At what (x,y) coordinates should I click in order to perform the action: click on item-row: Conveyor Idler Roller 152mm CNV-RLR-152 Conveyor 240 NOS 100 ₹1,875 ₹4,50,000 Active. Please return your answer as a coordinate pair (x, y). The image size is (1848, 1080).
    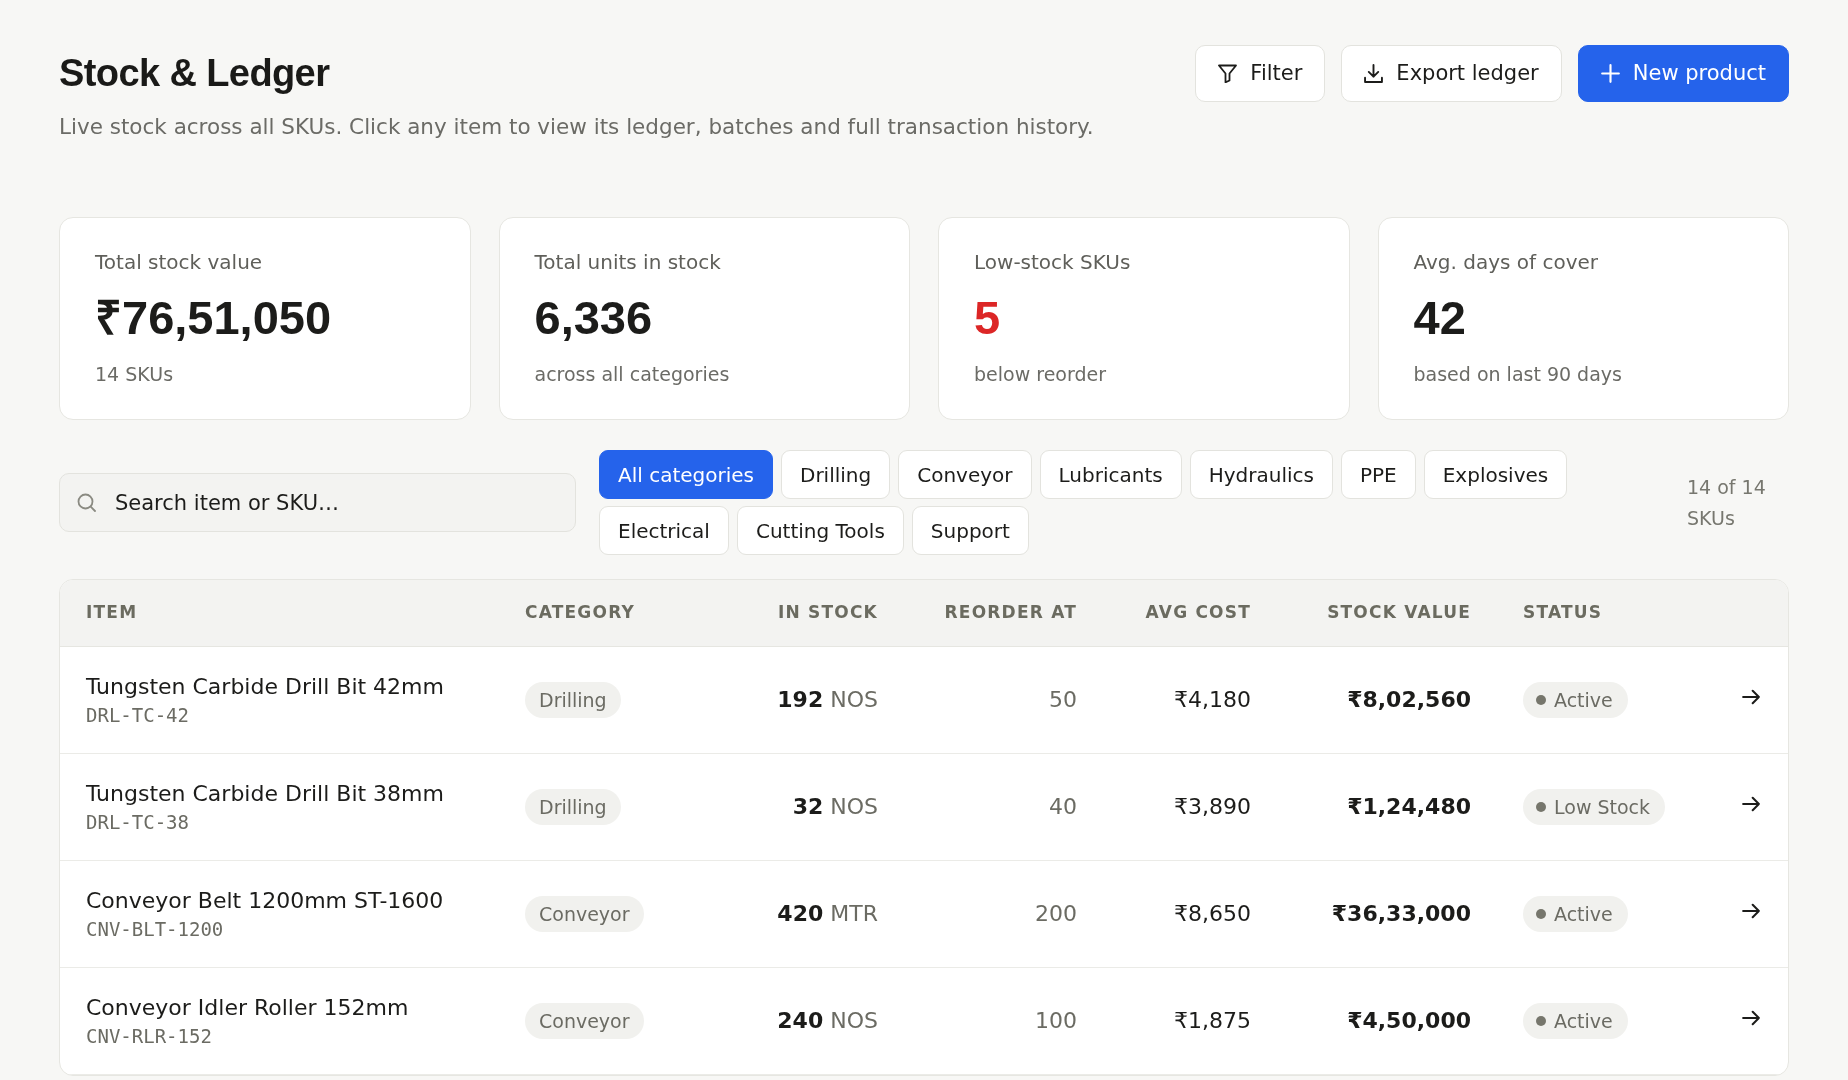
    Looking at the image, I should click on (924, 1020).